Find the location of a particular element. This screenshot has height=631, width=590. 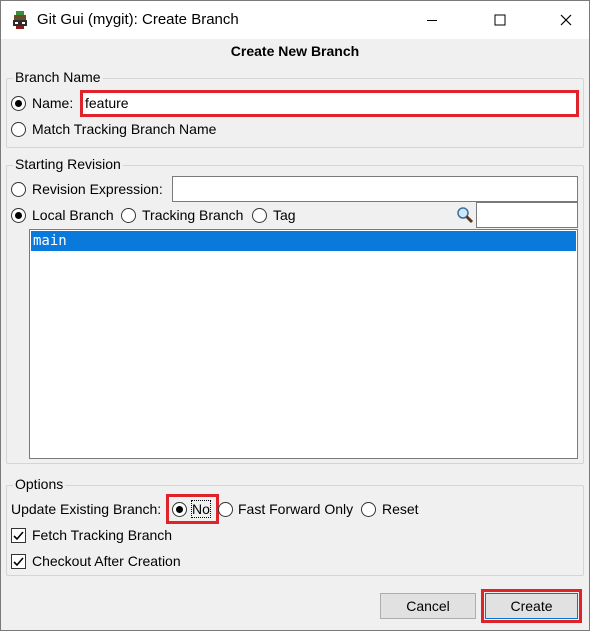

list-item: main is located at coordinates (303, 241).